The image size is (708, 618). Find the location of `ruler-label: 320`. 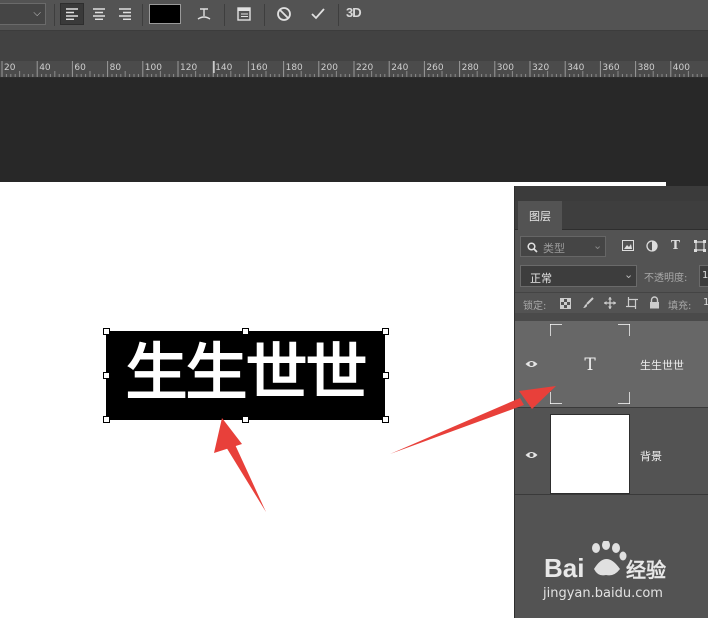

ruler-label: 320 is located at coordinates (541, 68).